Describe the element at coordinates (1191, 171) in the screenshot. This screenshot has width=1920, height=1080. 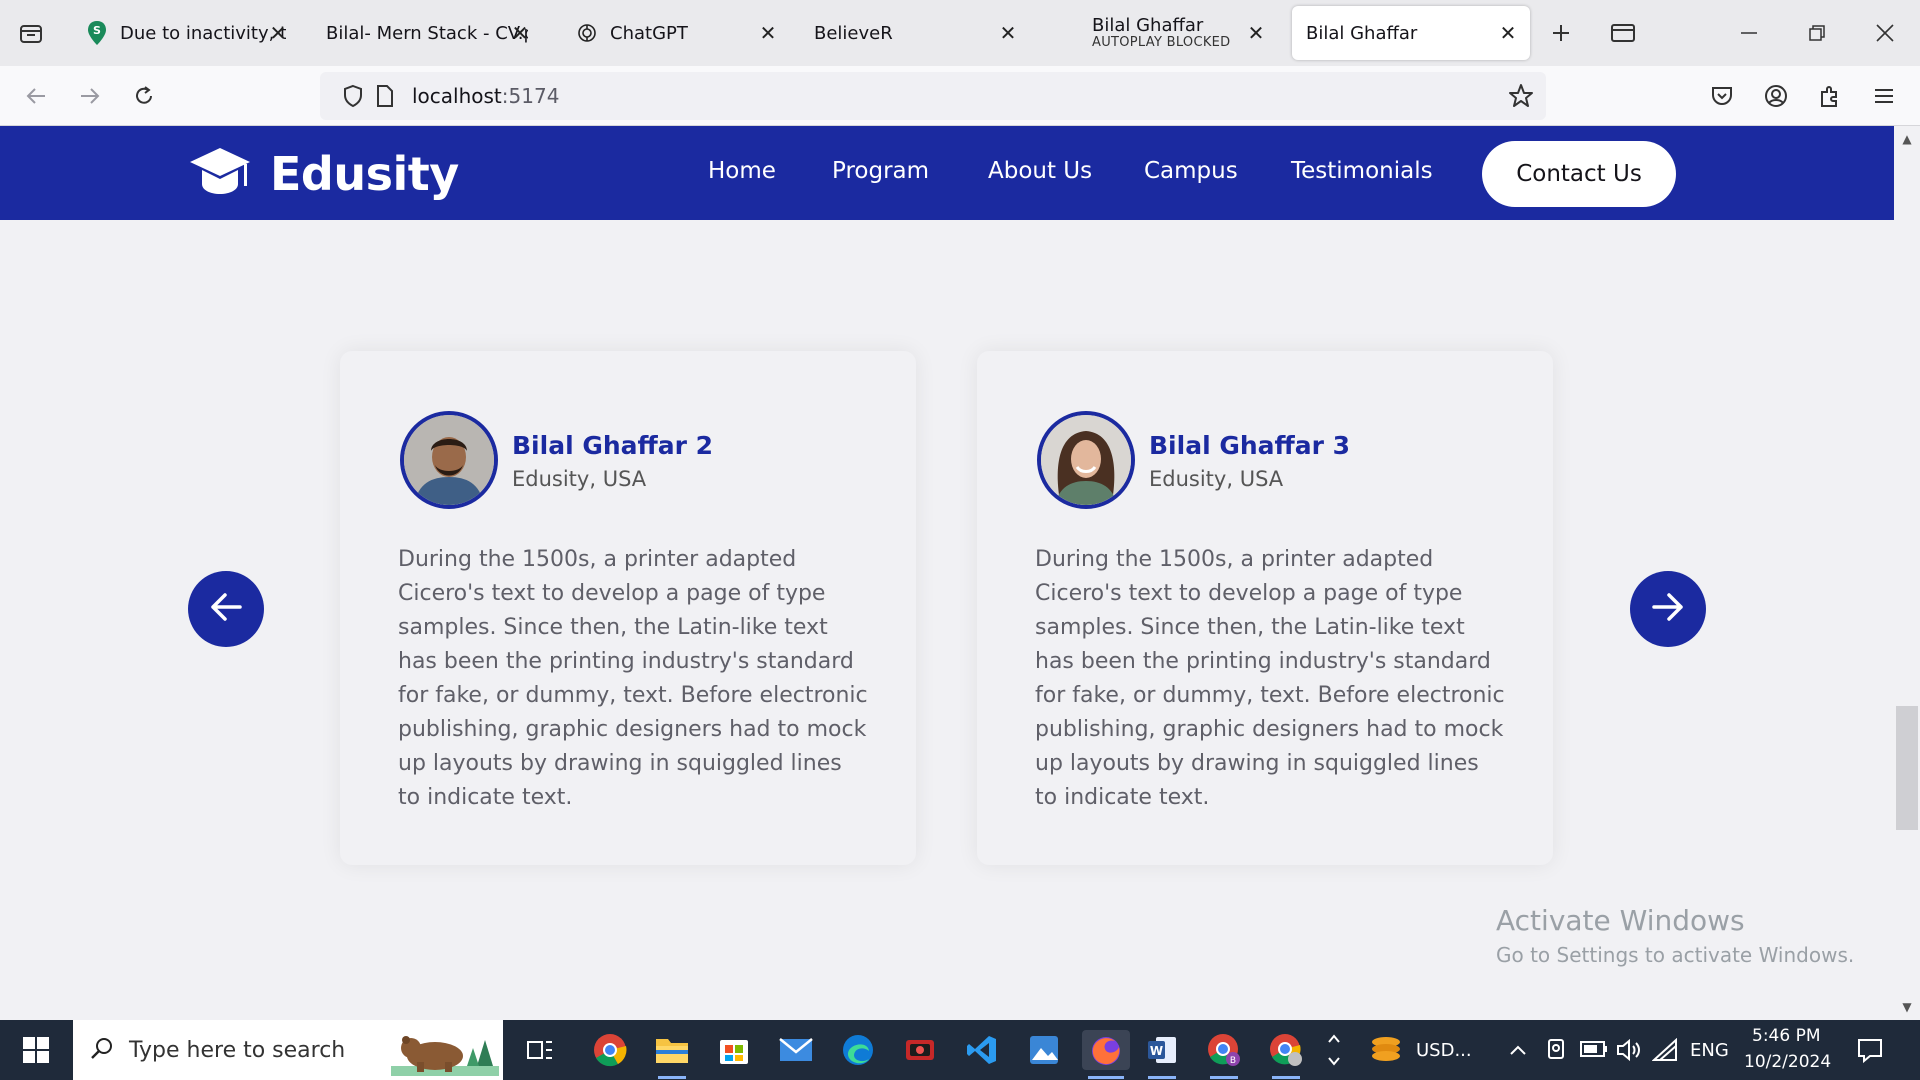
I see `menu-item-campus: Campus` at that location.